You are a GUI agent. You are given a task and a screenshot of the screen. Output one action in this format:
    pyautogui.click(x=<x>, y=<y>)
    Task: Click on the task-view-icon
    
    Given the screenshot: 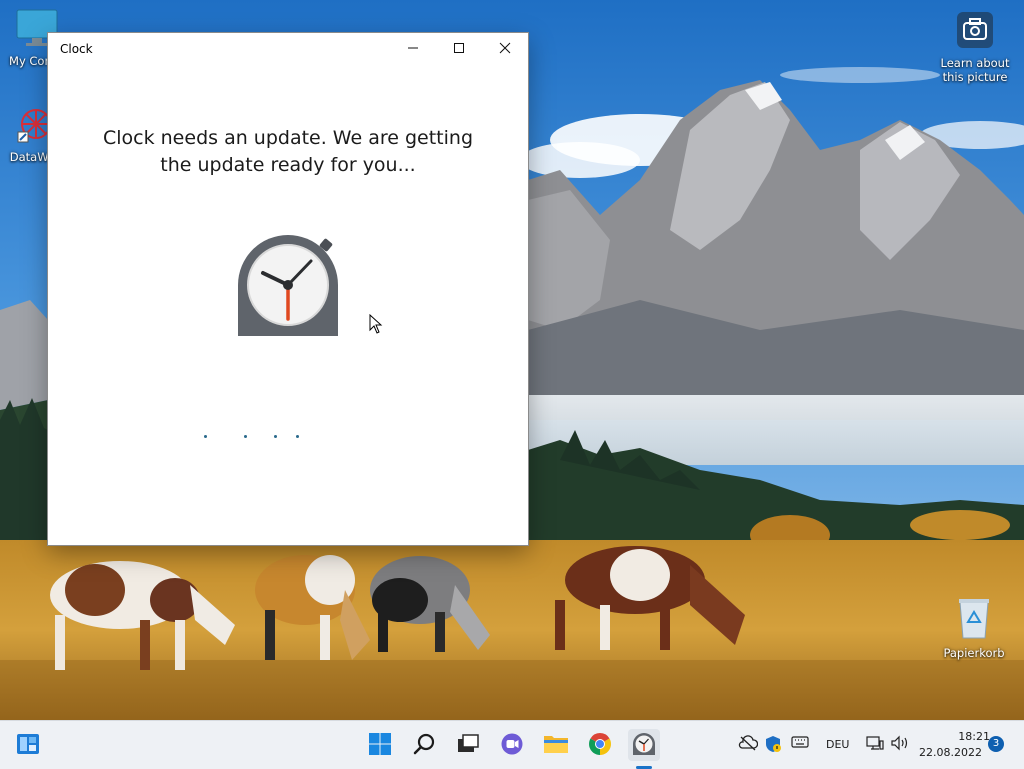 What is the action you would take?
    pyautogui.click(x=468, y=745)
    